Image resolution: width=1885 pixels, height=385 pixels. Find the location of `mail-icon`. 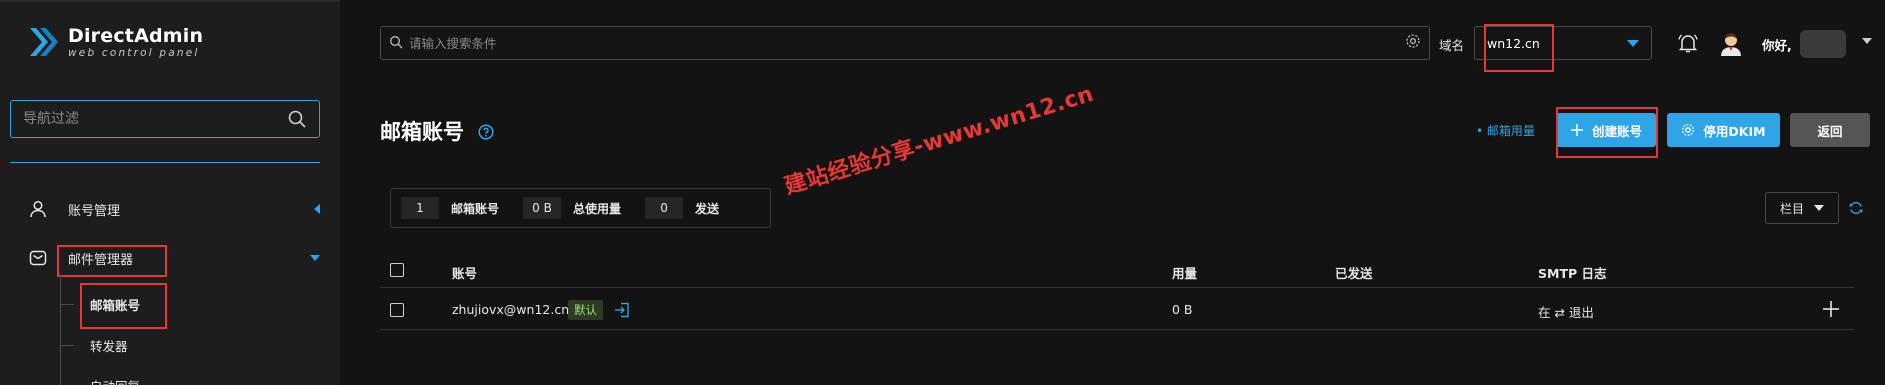

mail-icon is located at coordinates (38, 258).